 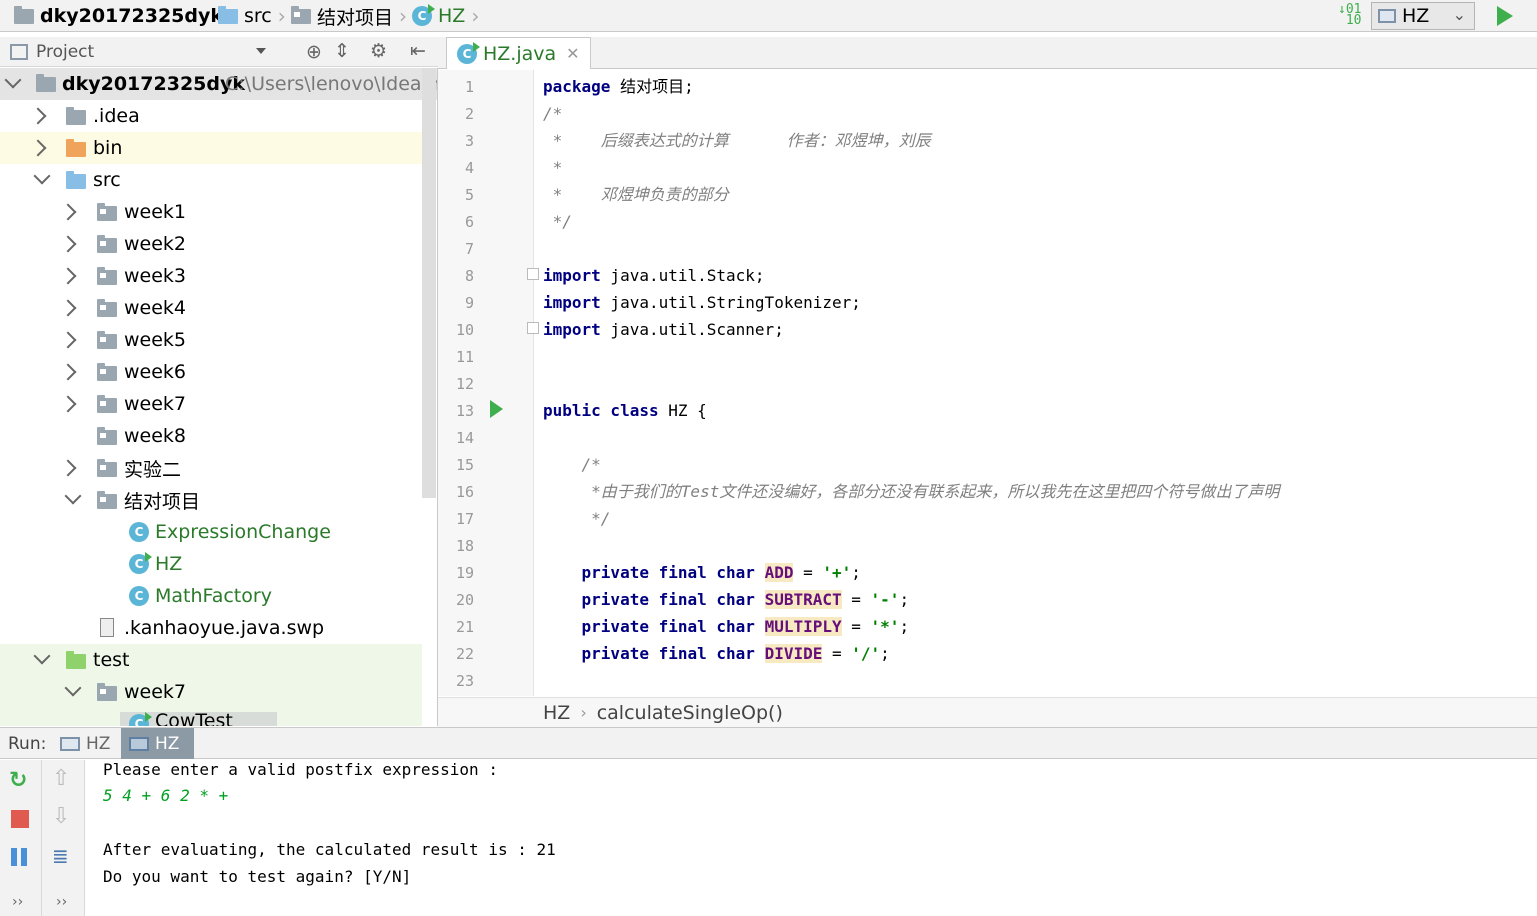 What do you see at coordinates (211, 564) in the screenshot?
I see `tree-item-hz: C HZ` at bounding box center [211, 564].